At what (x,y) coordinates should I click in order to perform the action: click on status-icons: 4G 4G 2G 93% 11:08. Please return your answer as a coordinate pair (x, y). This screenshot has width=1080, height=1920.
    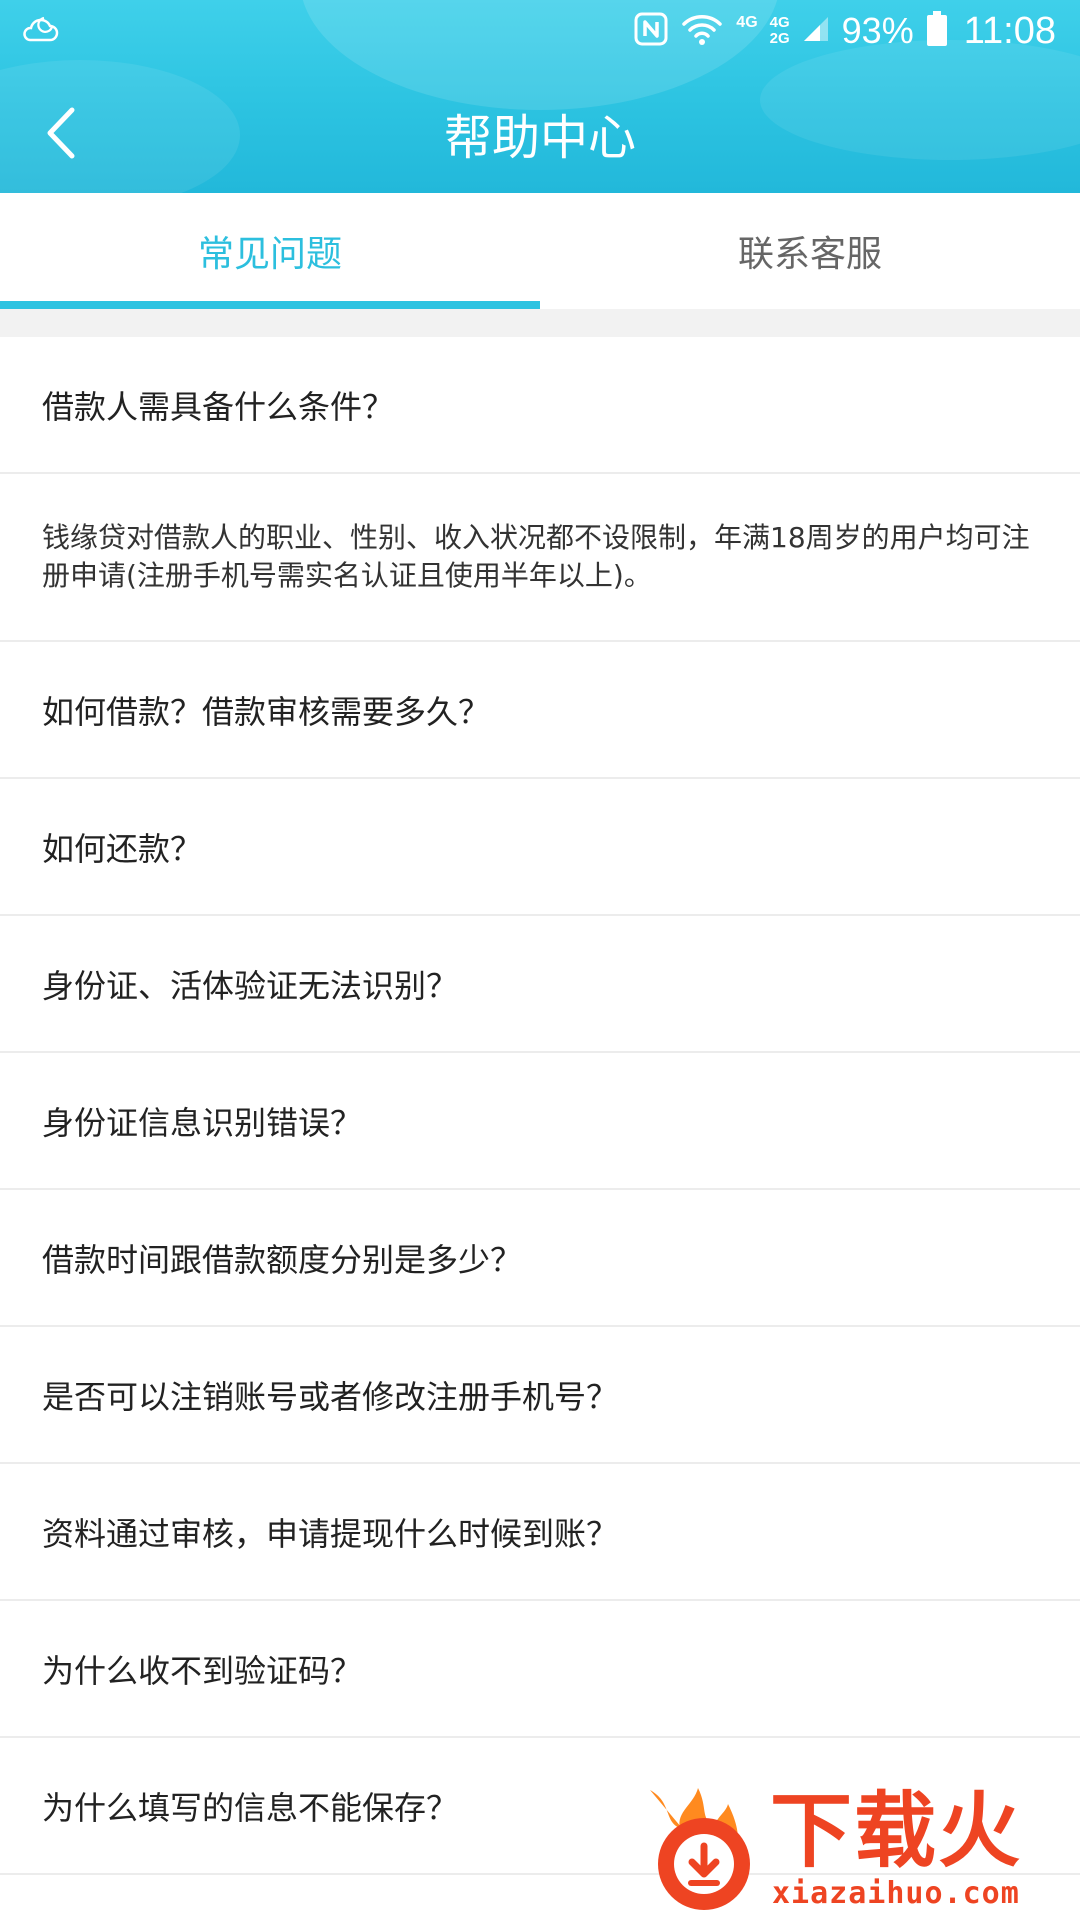
    Looking at the image, I should click on (845, 31).